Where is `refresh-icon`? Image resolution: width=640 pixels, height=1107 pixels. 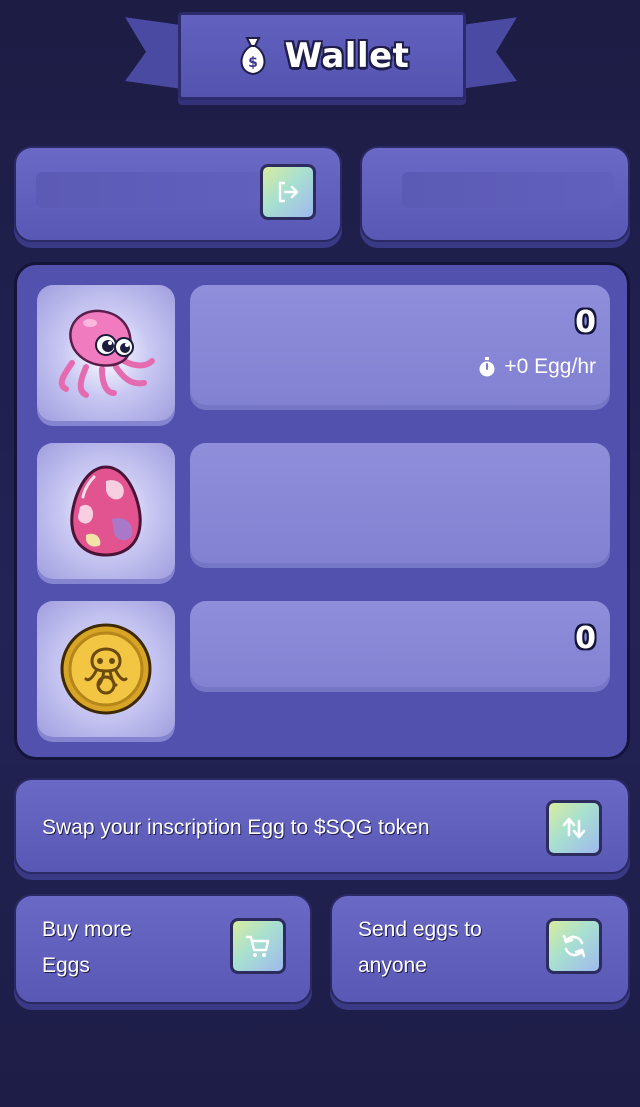
refresh-icon is located at coordinates (574, 946).